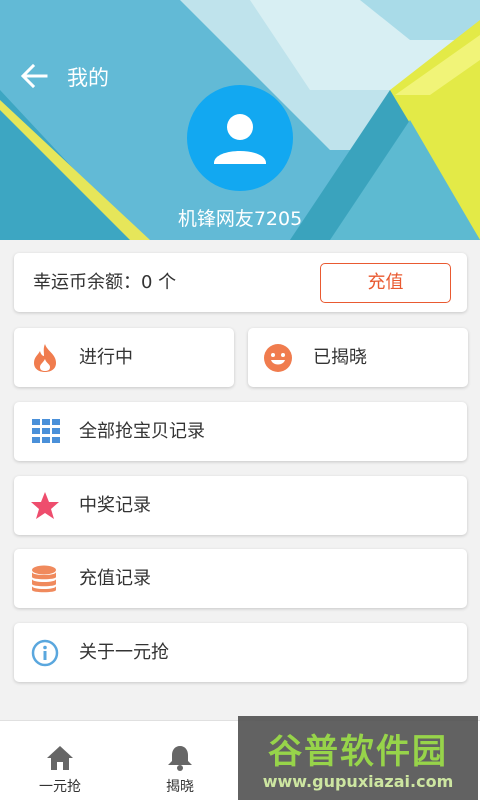 This screenshot has height=801, width=480. Describe the element at coordinates (45, 653) in the screenshot. I see `info-icon` at that location.